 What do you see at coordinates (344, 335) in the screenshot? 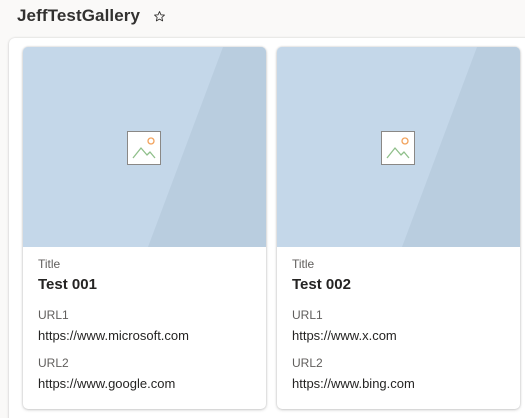
I see `url1-value: https://www.x.com` at bounding box center [344, 335].